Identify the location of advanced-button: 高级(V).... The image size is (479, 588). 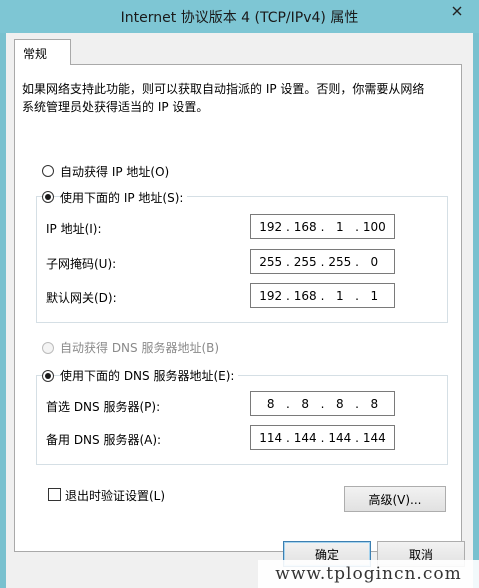
(395, 499).